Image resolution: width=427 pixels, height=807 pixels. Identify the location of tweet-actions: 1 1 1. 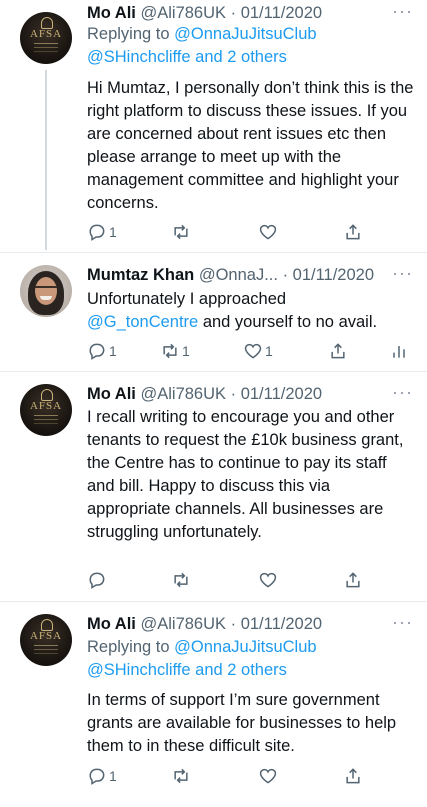
(247, 351).